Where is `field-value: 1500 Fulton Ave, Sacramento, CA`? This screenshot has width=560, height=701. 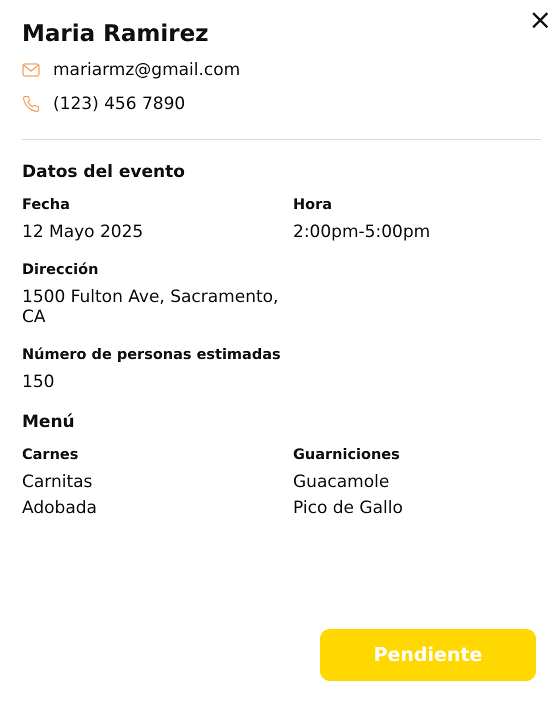 field-value: 1500 Fulton Ave, Sacramento, CA is located at coordinates (151, 307).